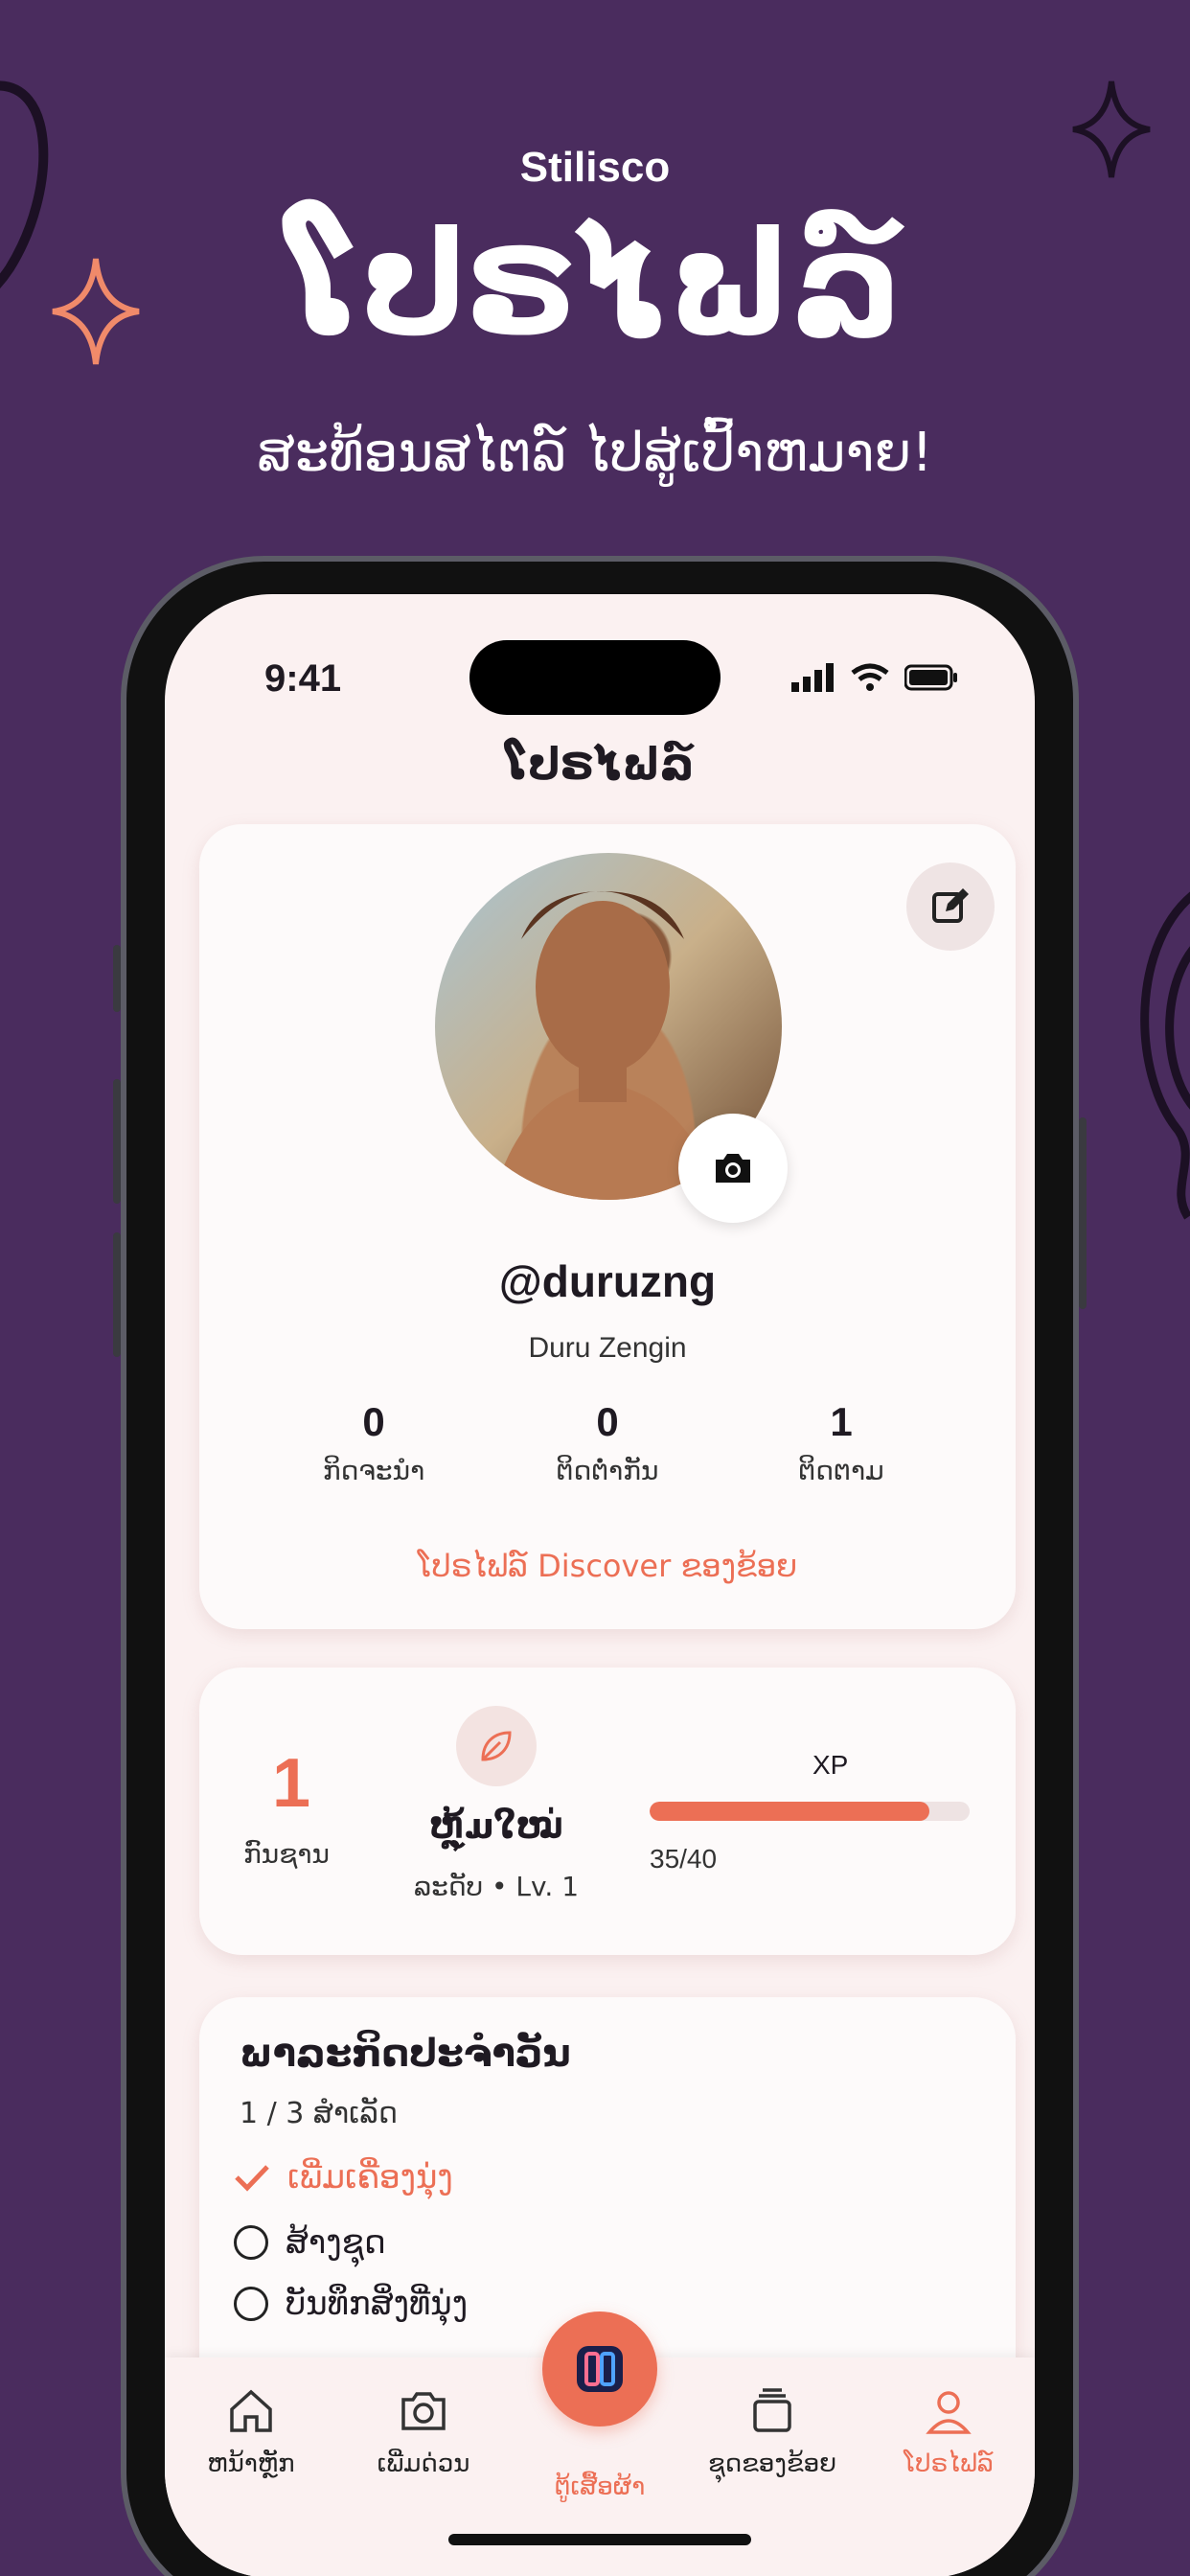  Describe the element at coordinates (424, 2432) in the screenshot. I see `tab-quick-add: ເພີ່ມດ່ວນ` at that location.